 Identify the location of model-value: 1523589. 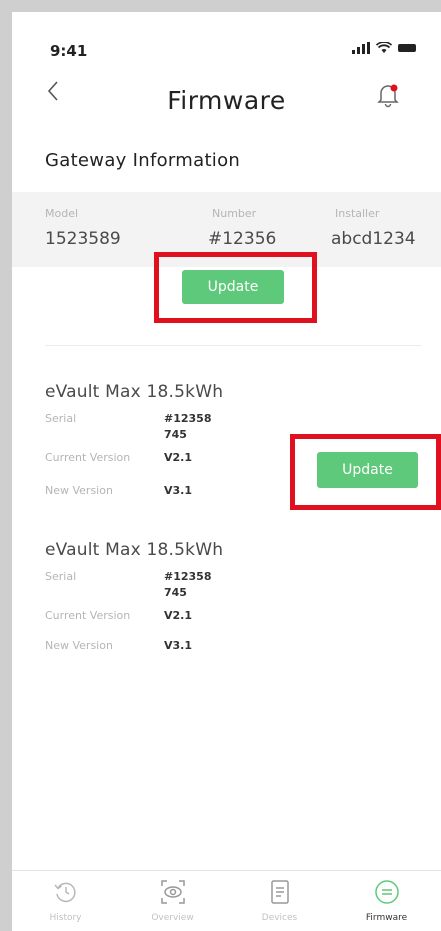
(83, 239).